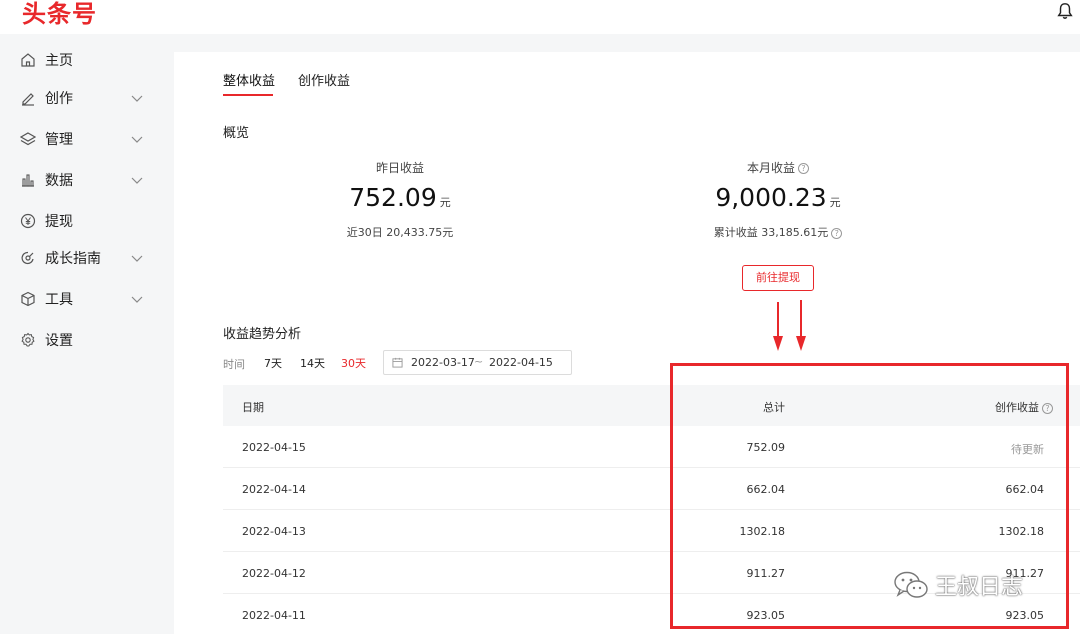 Image resolution: width=1080 pixels, height=634 pixels. I want to click on home-icon, so click(28, 60).